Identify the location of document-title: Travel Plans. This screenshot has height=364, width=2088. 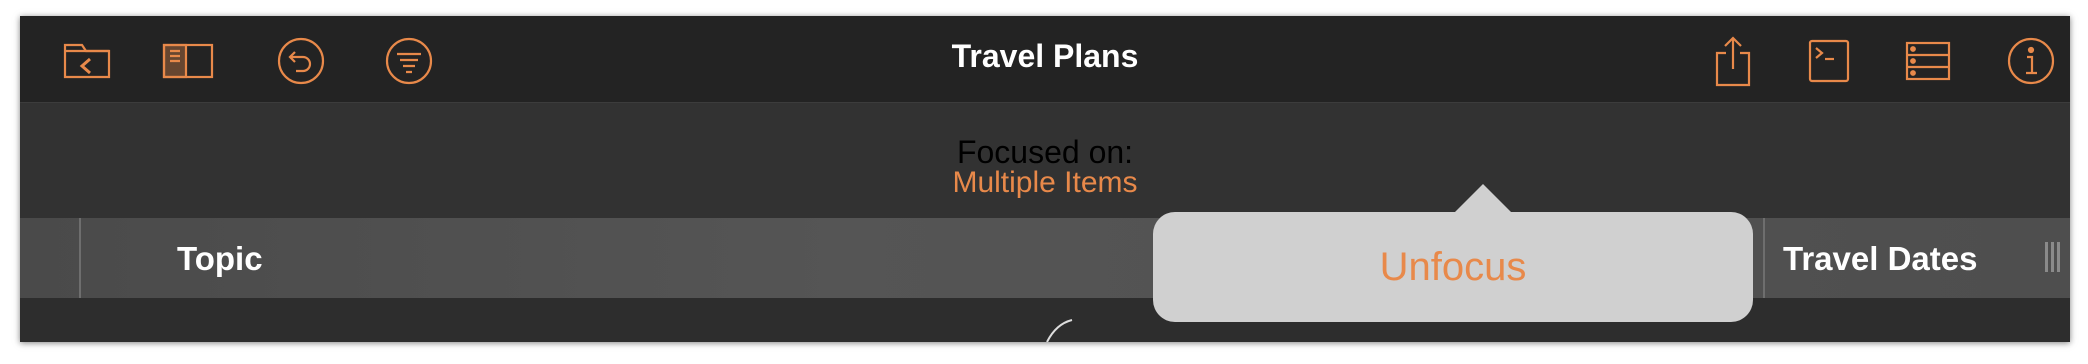
(1045, 56).